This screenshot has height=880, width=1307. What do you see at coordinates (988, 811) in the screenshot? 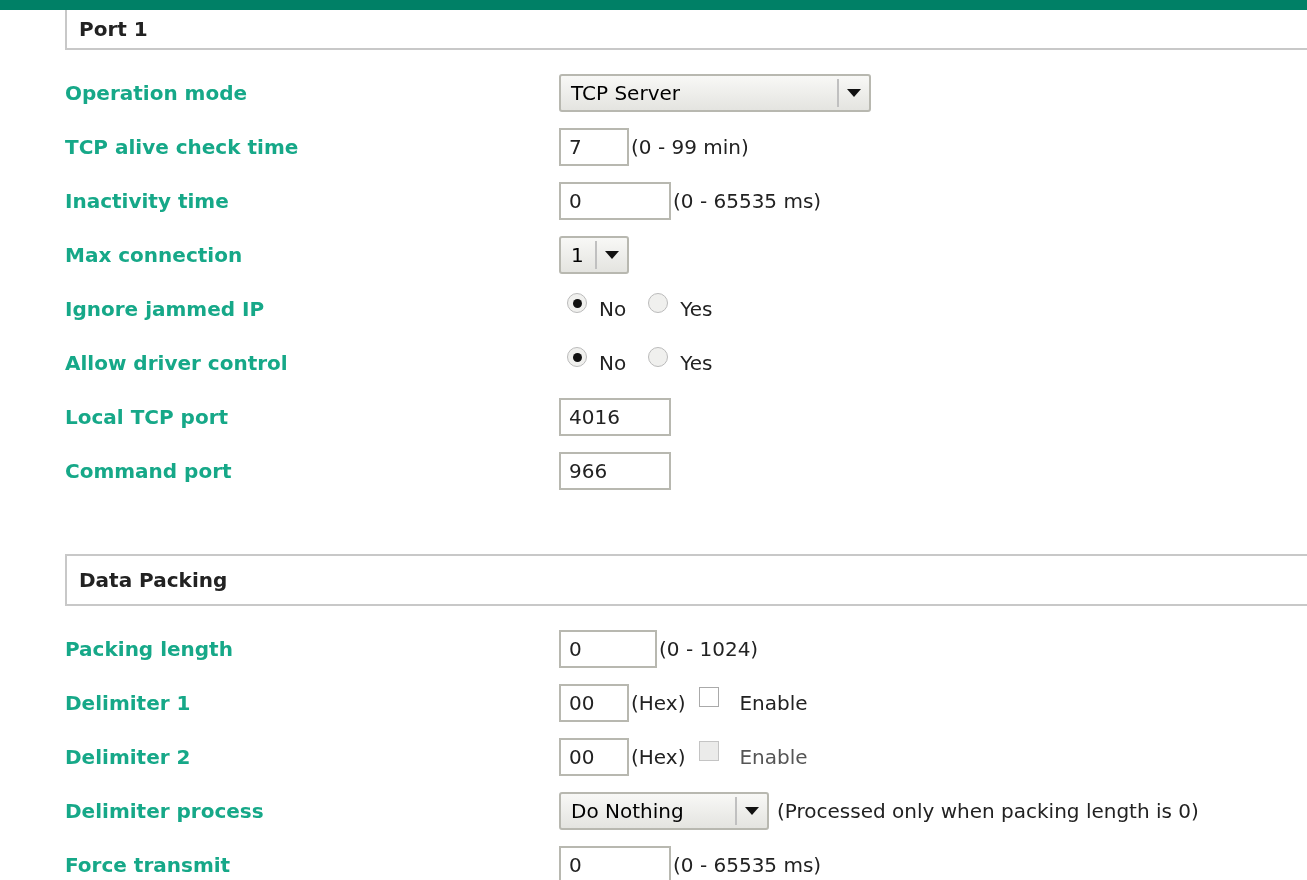
I see `hint-text: (Processed only when packing length is 0)` at bounding box center [988, 811].